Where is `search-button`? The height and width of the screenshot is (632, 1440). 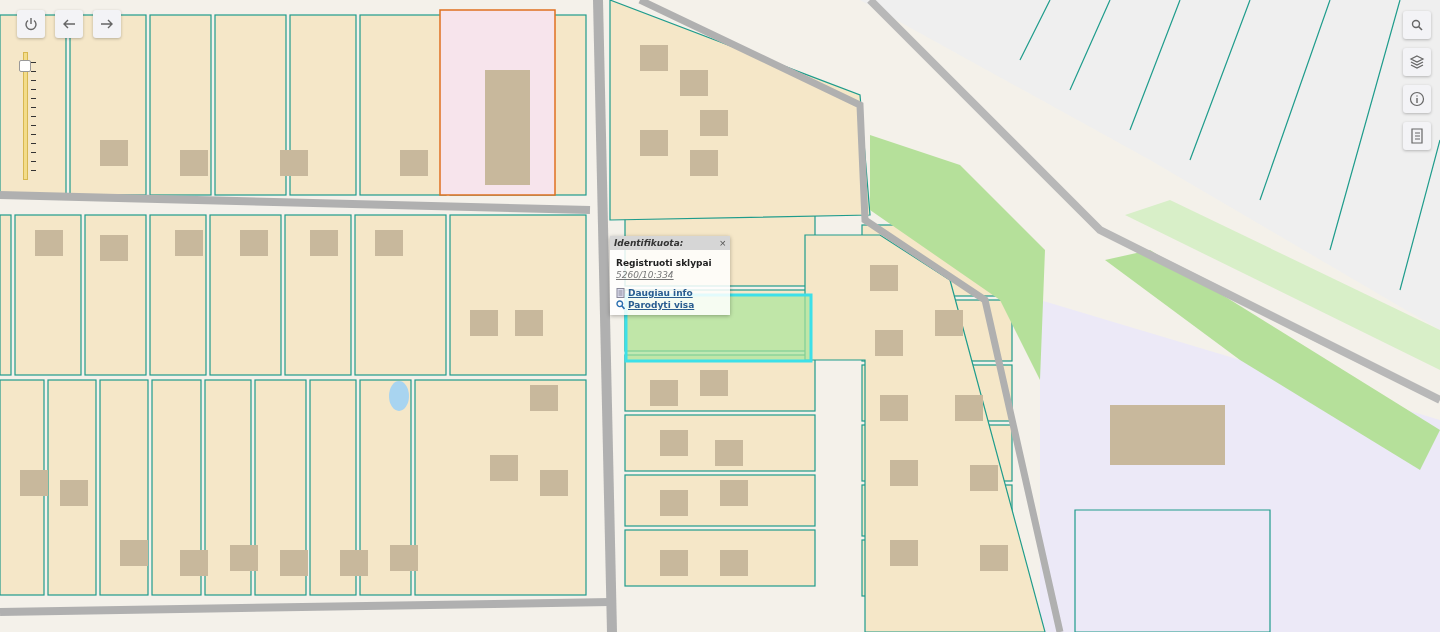
search-button is located at coordinates (1417, 25).